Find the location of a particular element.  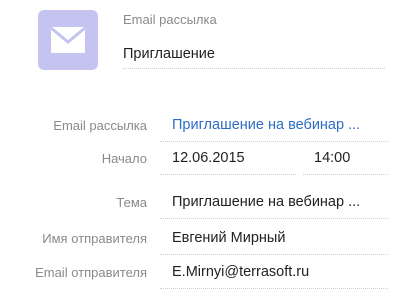

sender-email-value: E.Mirnyi@terrasoft.ru is located at coordinates (241, 272).